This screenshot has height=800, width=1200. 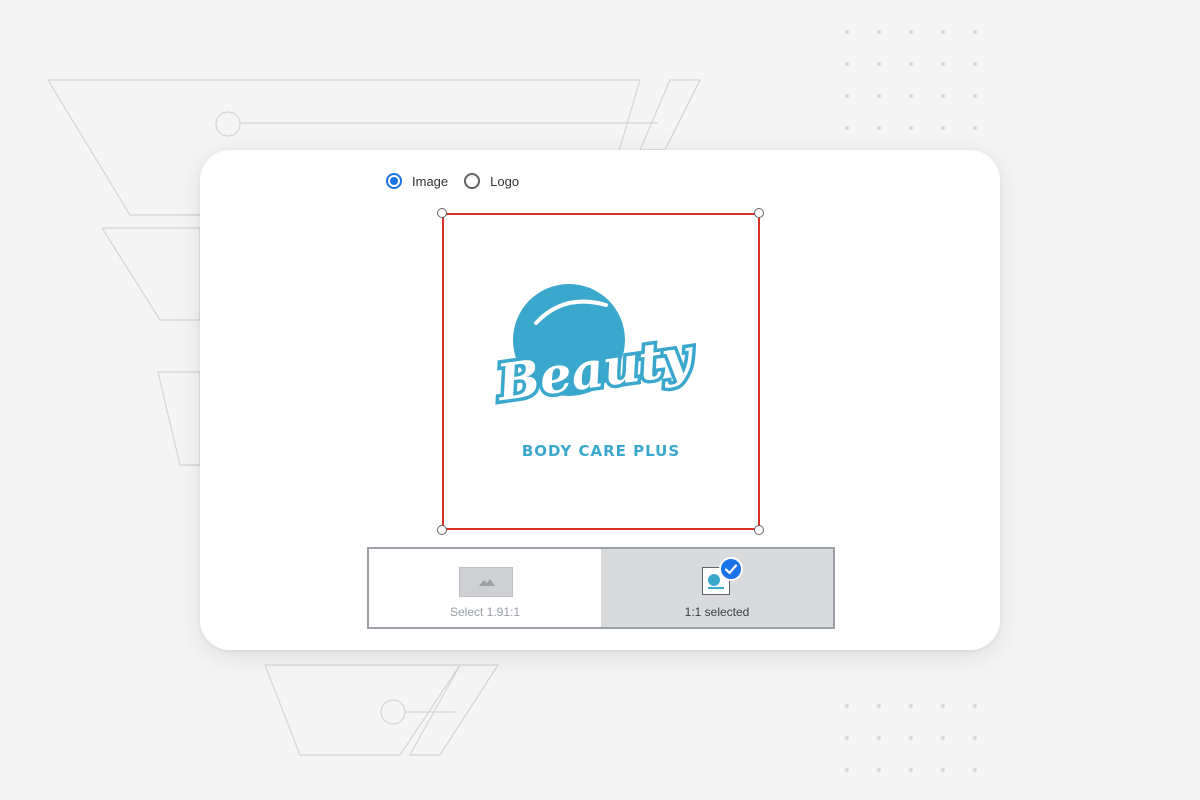 What do you see at coordinates (717, 612) in the screenshot?
I see `ratio-1-1-label: 1:1 selected` at bounding box center [717, 612].